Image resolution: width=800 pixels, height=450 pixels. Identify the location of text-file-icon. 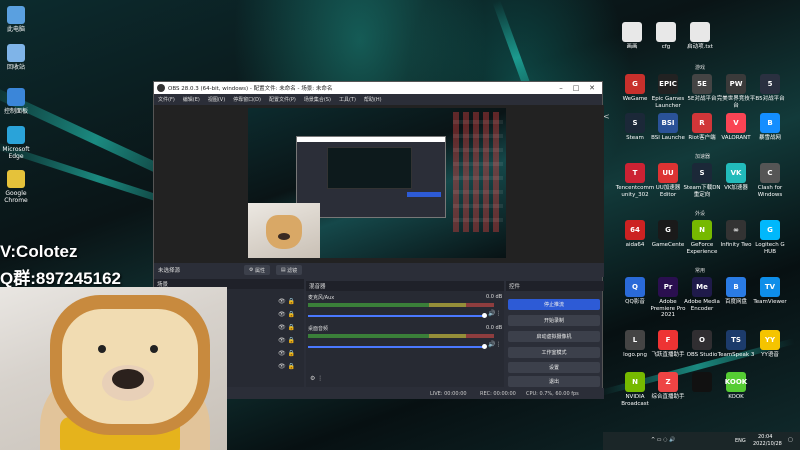
(700, 32).